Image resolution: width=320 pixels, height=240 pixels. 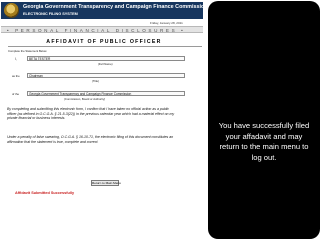 I want to click on title-value: Chairman, so click(x=36, y=76).